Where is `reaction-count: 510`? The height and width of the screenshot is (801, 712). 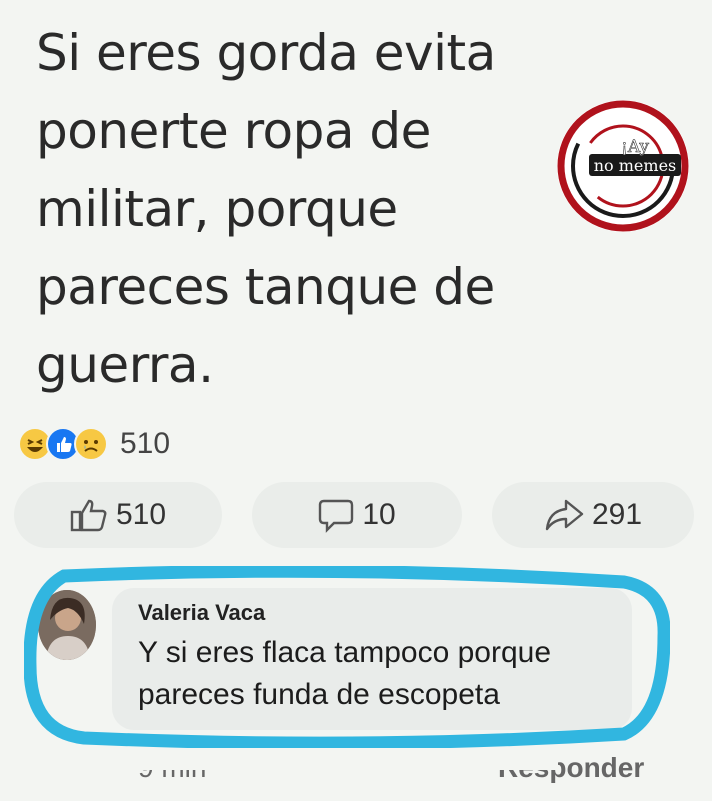 reaction-count: 510 is located at coordinates (145, 443).